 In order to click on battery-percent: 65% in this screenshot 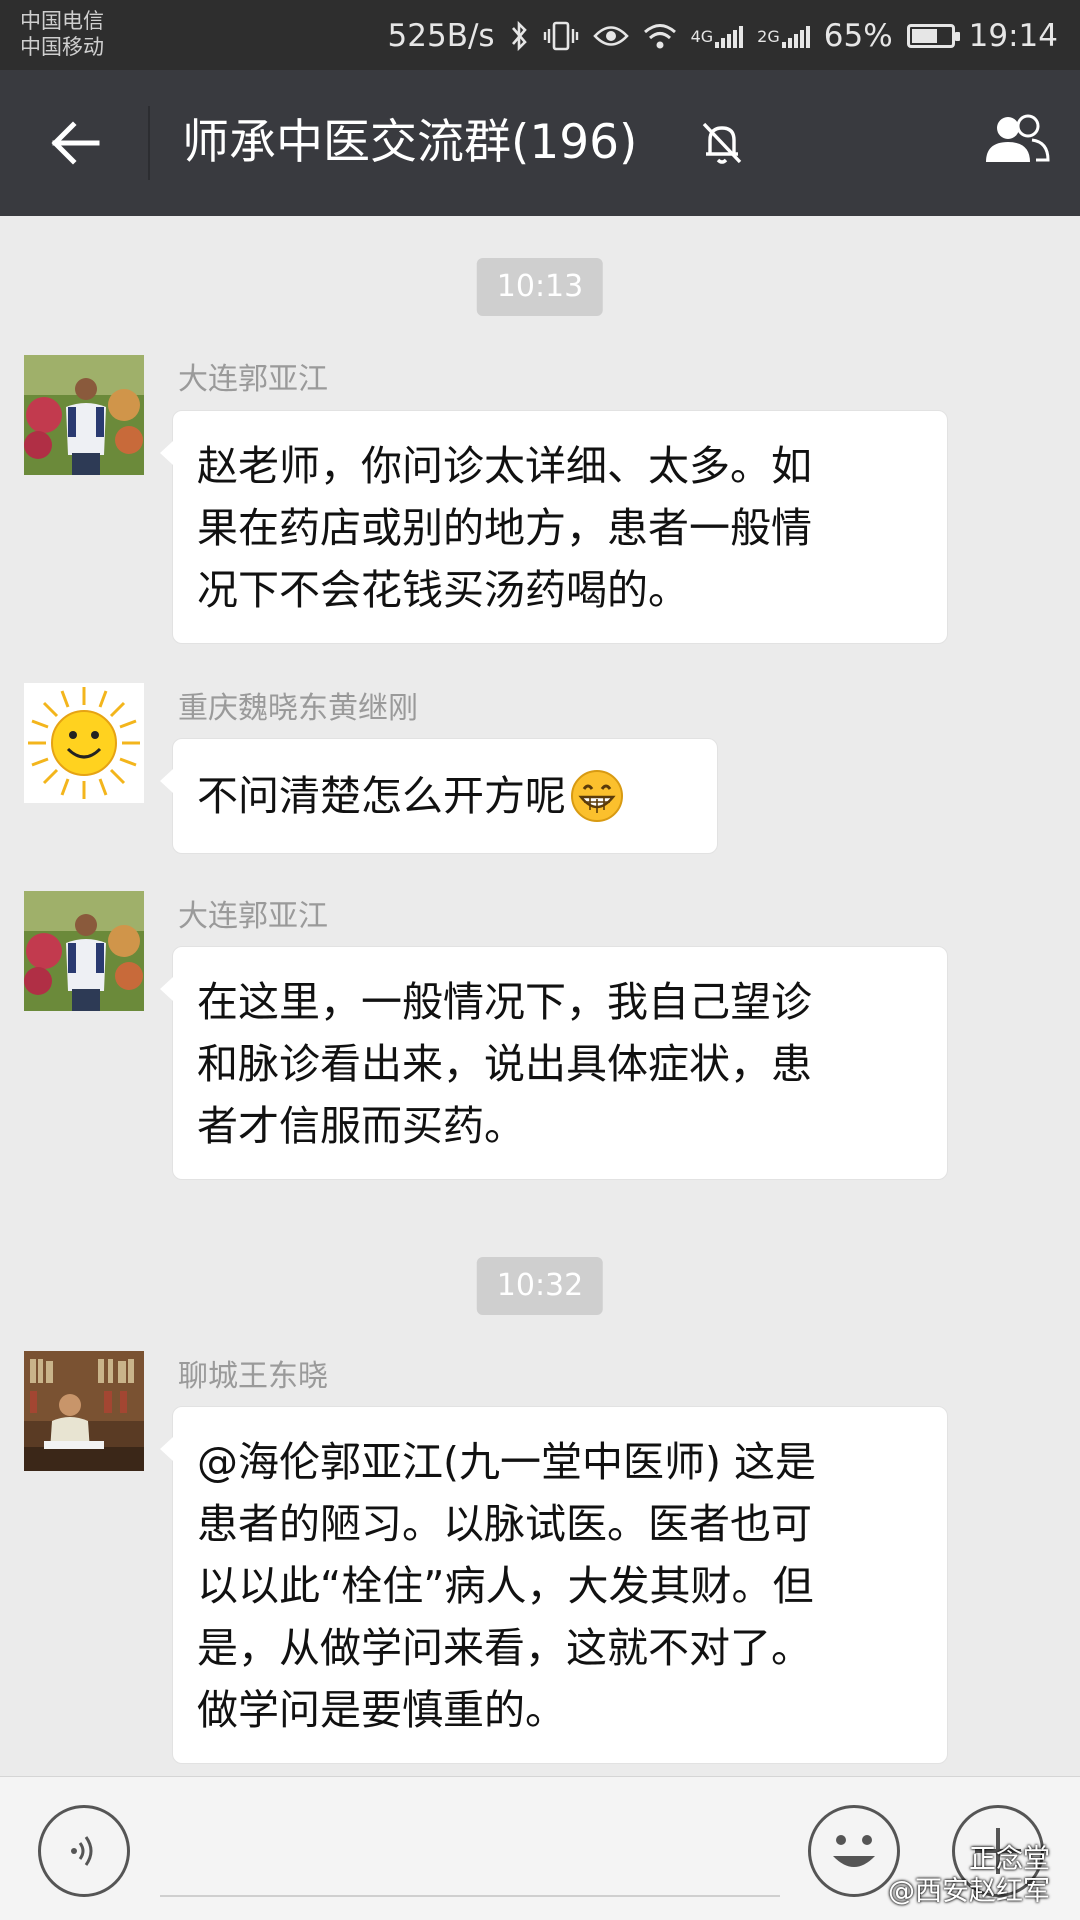, I will do `click(858, 36)`.